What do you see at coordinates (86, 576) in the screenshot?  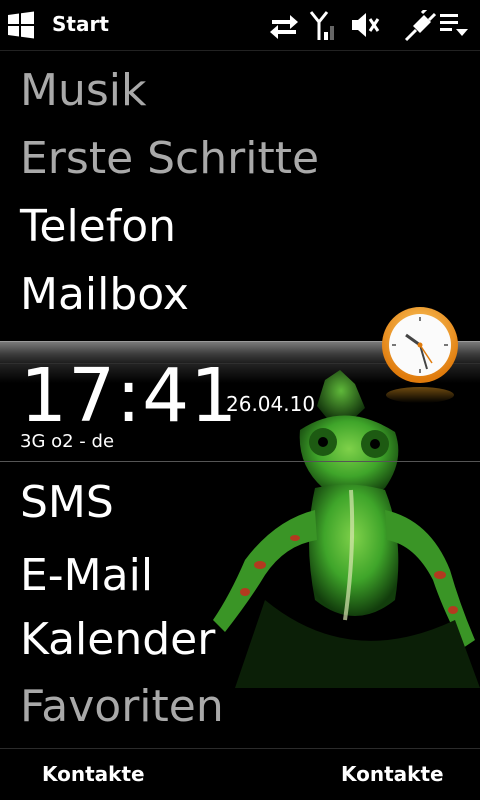 I see `menu-item-email: E-Mail` at bounding box center [86, 576].